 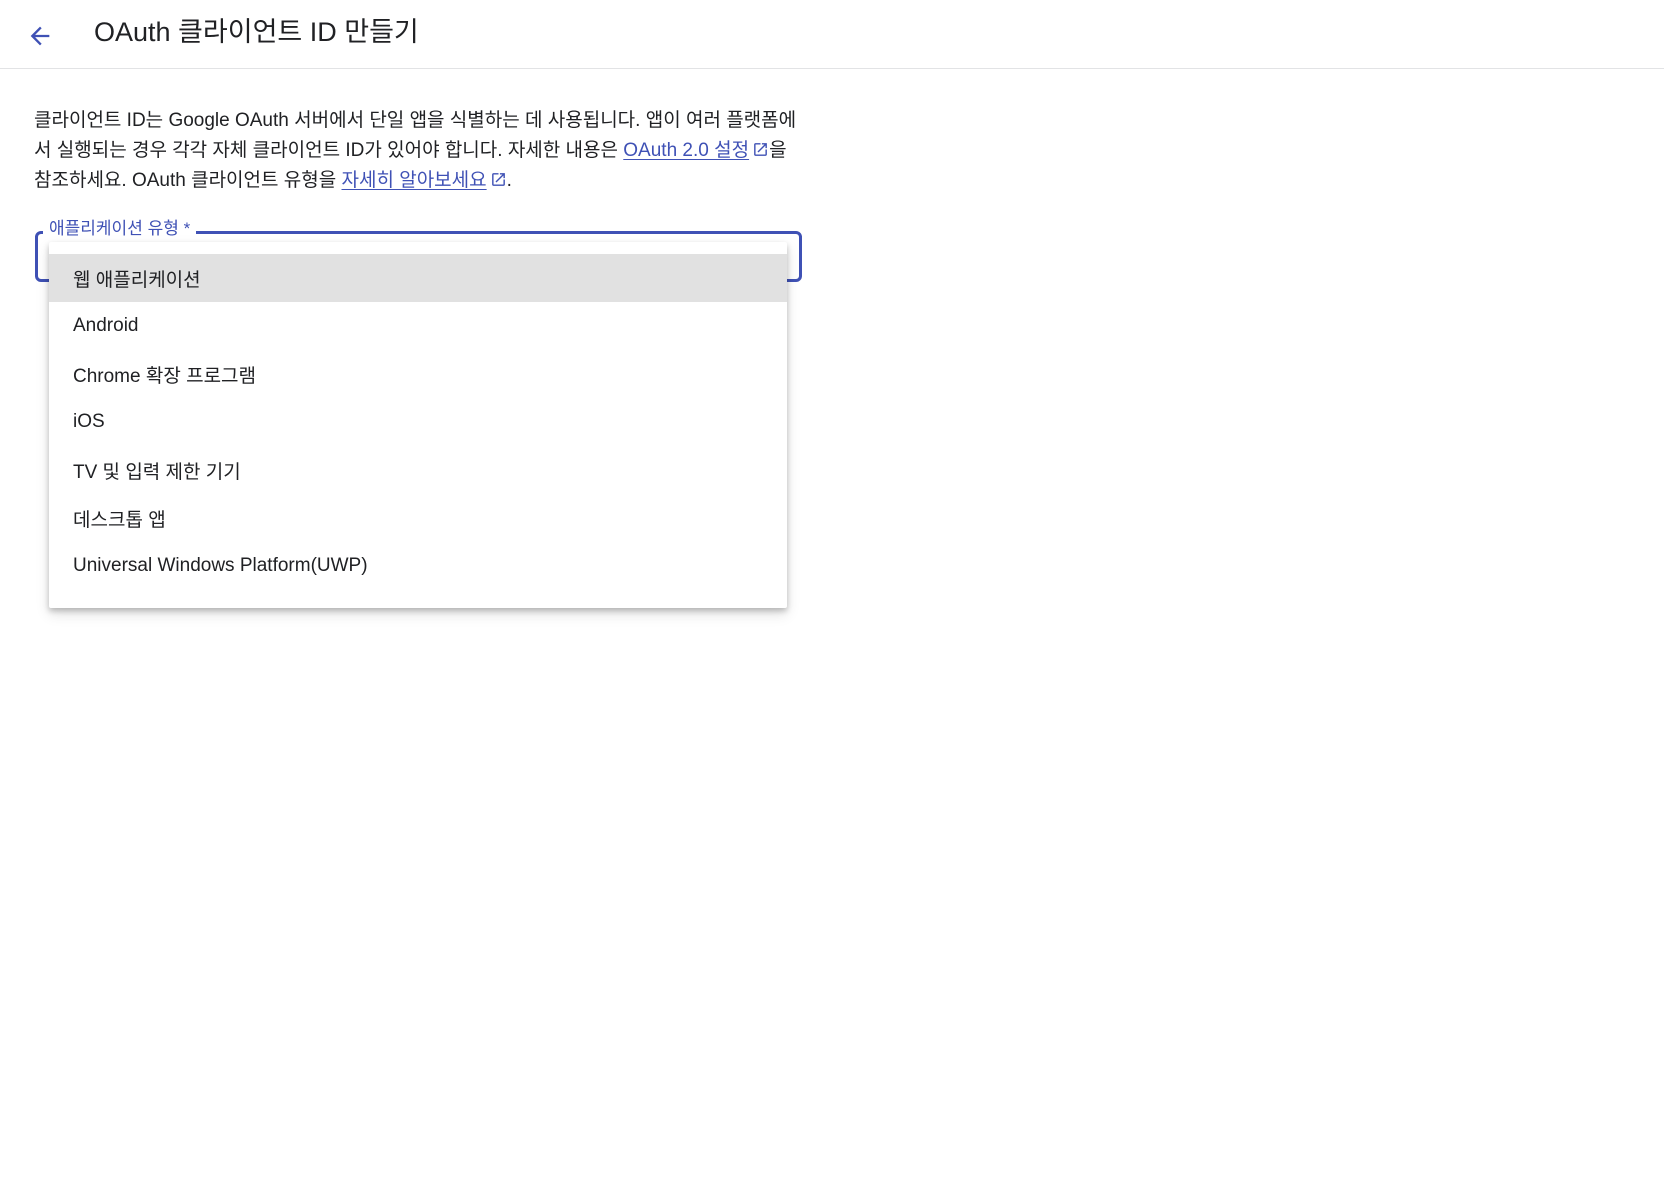 I want to click on option-chrome-extension: Chrome 확장 프로그램, so click(x=418, y=374).